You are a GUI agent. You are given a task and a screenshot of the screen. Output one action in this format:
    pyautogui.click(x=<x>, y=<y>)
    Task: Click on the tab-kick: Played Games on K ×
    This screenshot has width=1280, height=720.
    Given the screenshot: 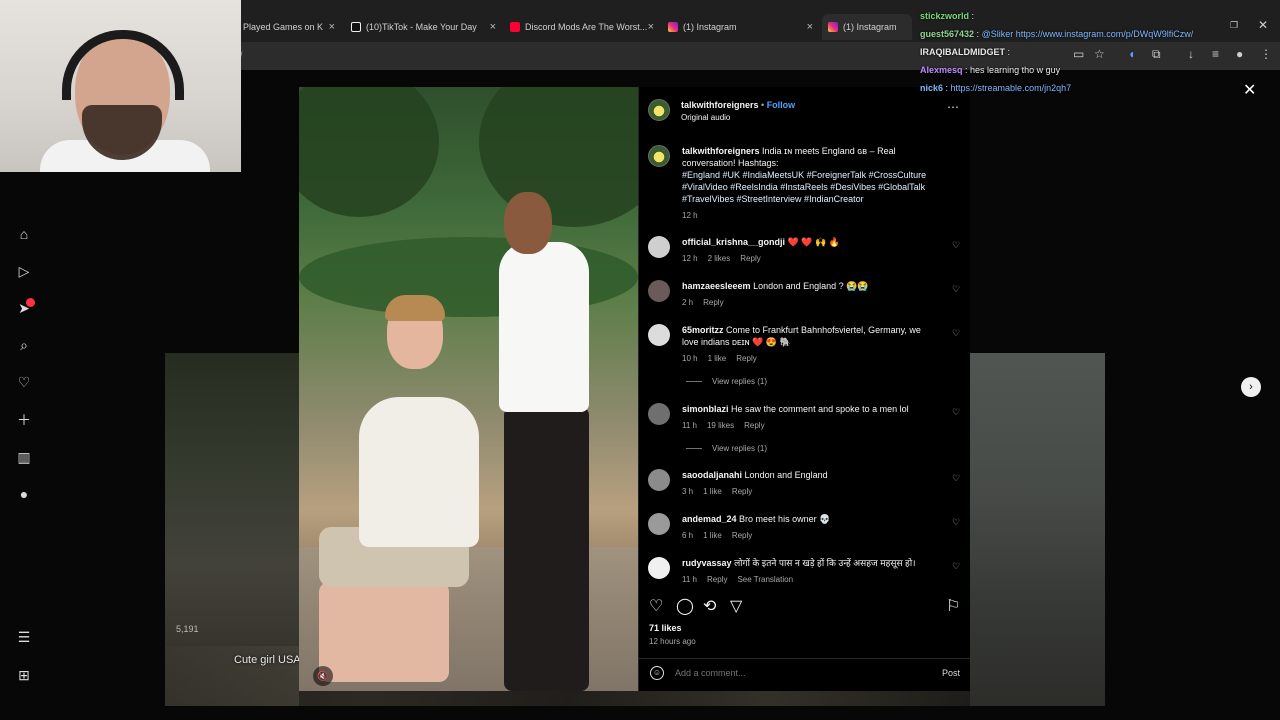 What is the action you would take?
    pyautogui.click(x=289, y=27)
    